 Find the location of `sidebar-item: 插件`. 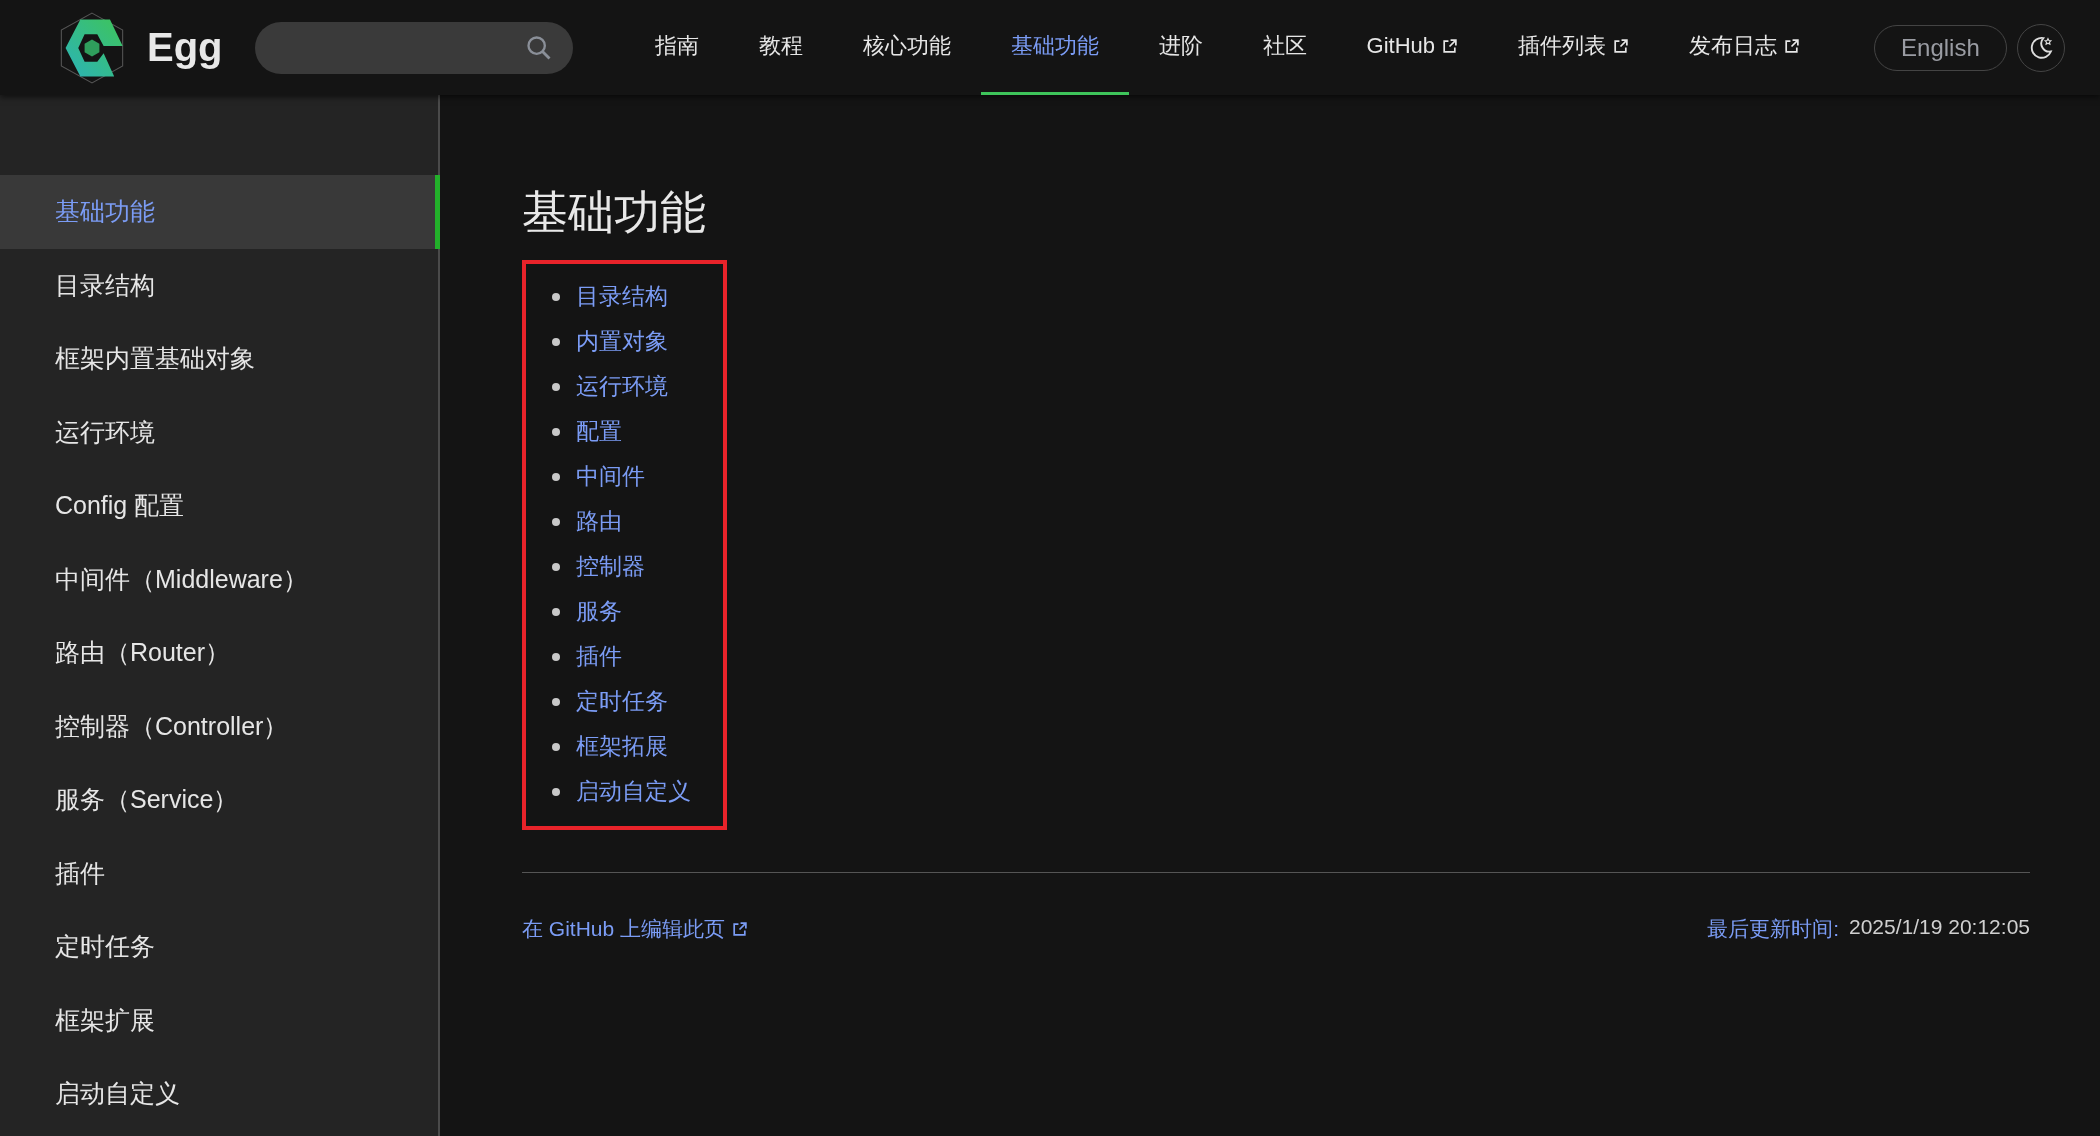

sidebar-item: 插件 is located at coordinates (220, 873).